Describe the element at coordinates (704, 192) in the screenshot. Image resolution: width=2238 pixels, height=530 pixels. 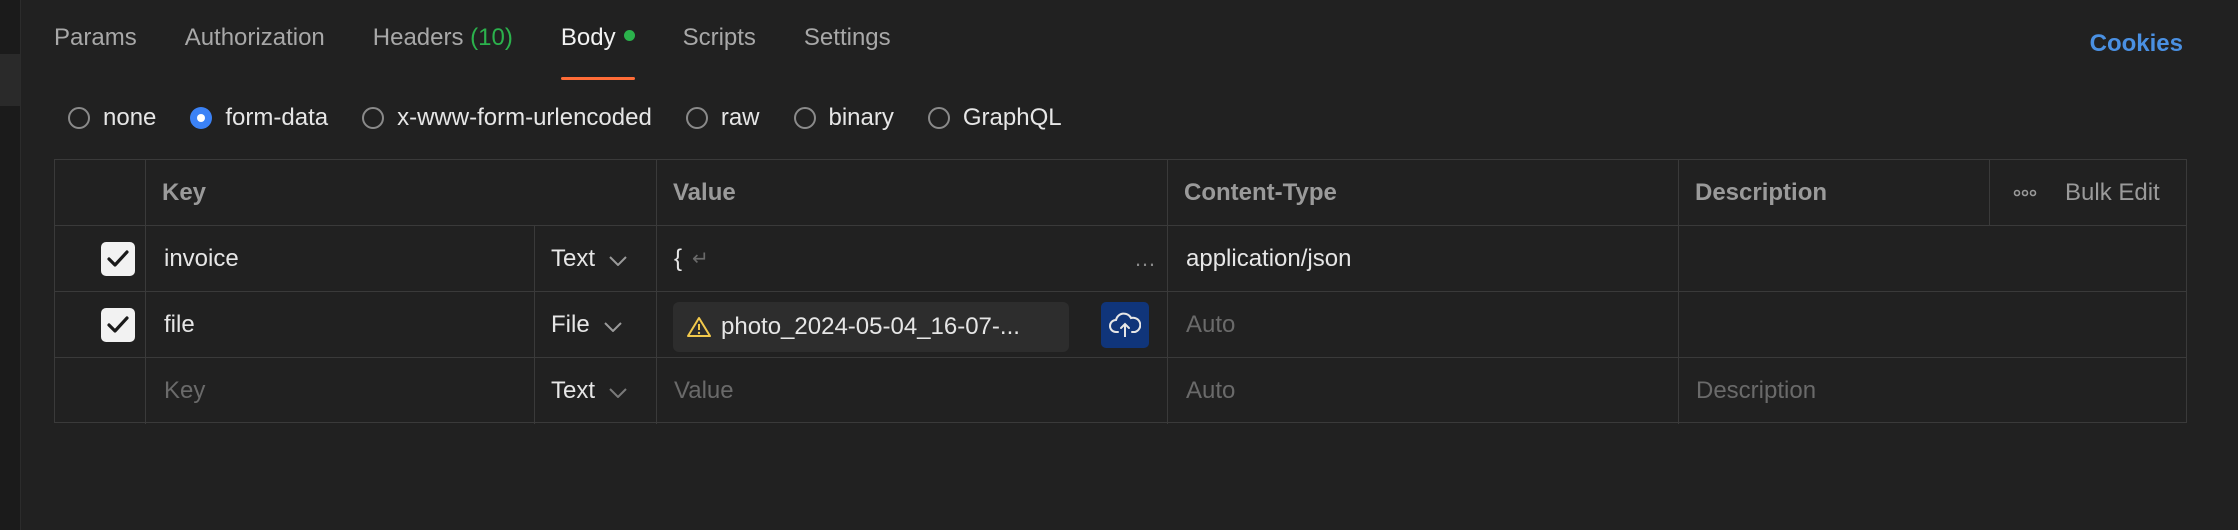
I see `header-value: Value` at that location.